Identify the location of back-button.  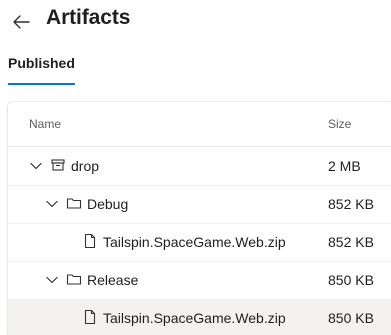
(21, 22).